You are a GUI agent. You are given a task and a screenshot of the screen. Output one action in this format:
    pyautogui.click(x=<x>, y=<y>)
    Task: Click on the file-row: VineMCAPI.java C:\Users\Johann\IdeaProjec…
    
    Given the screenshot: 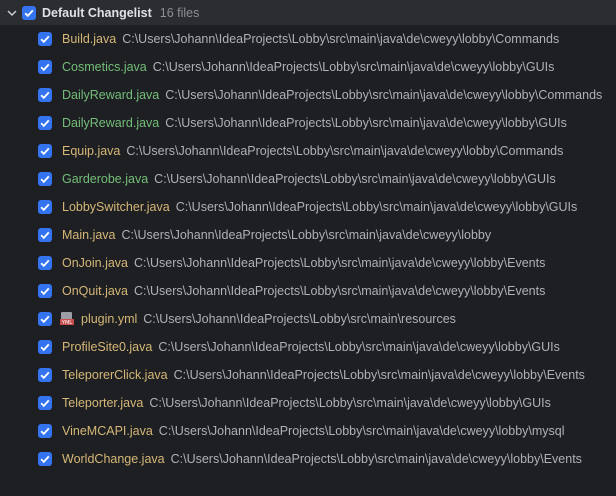 What is the action you would take?
    pyautogui.click(x=308, y=431)
    